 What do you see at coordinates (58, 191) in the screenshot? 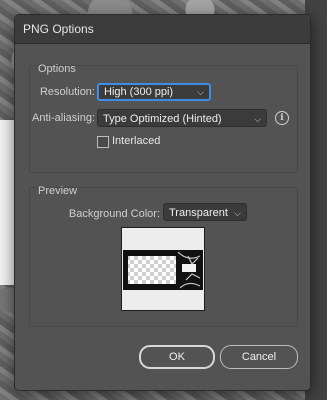
I see `preview-group-label: Preview` at bounding box center [58, 191].